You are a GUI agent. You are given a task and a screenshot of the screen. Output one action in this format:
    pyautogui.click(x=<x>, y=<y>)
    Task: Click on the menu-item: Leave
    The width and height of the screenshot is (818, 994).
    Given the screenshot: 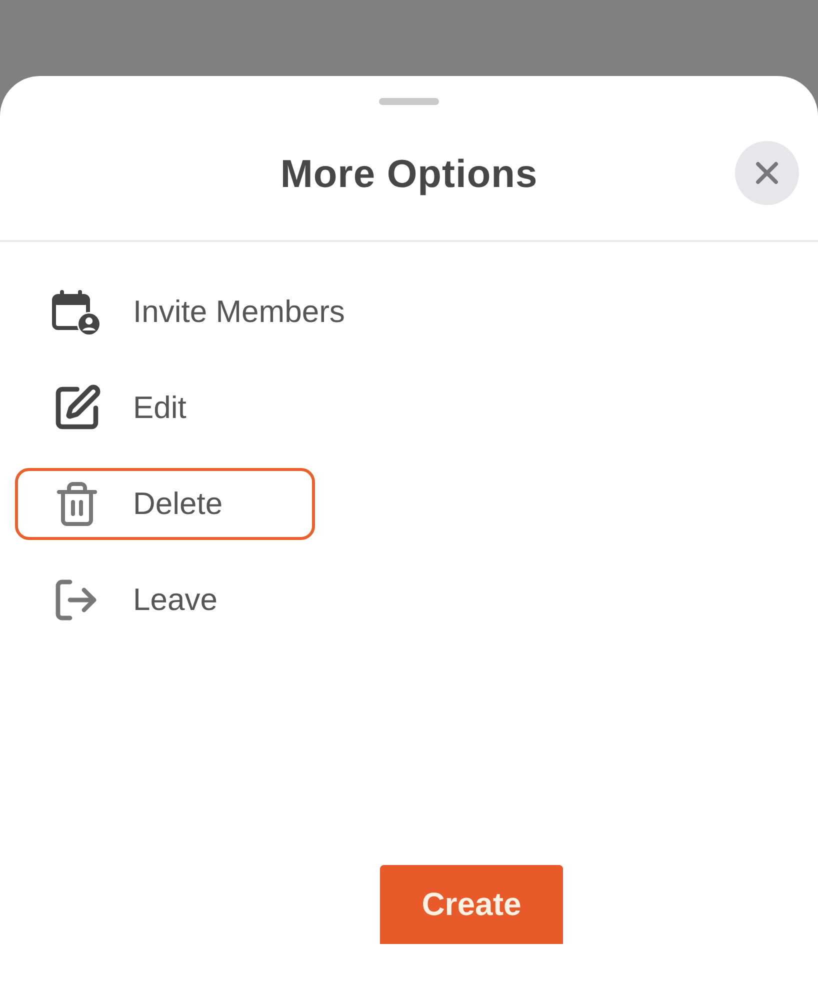 What is the action you would take?
    pyautogui.click(x=165, y=600)
    